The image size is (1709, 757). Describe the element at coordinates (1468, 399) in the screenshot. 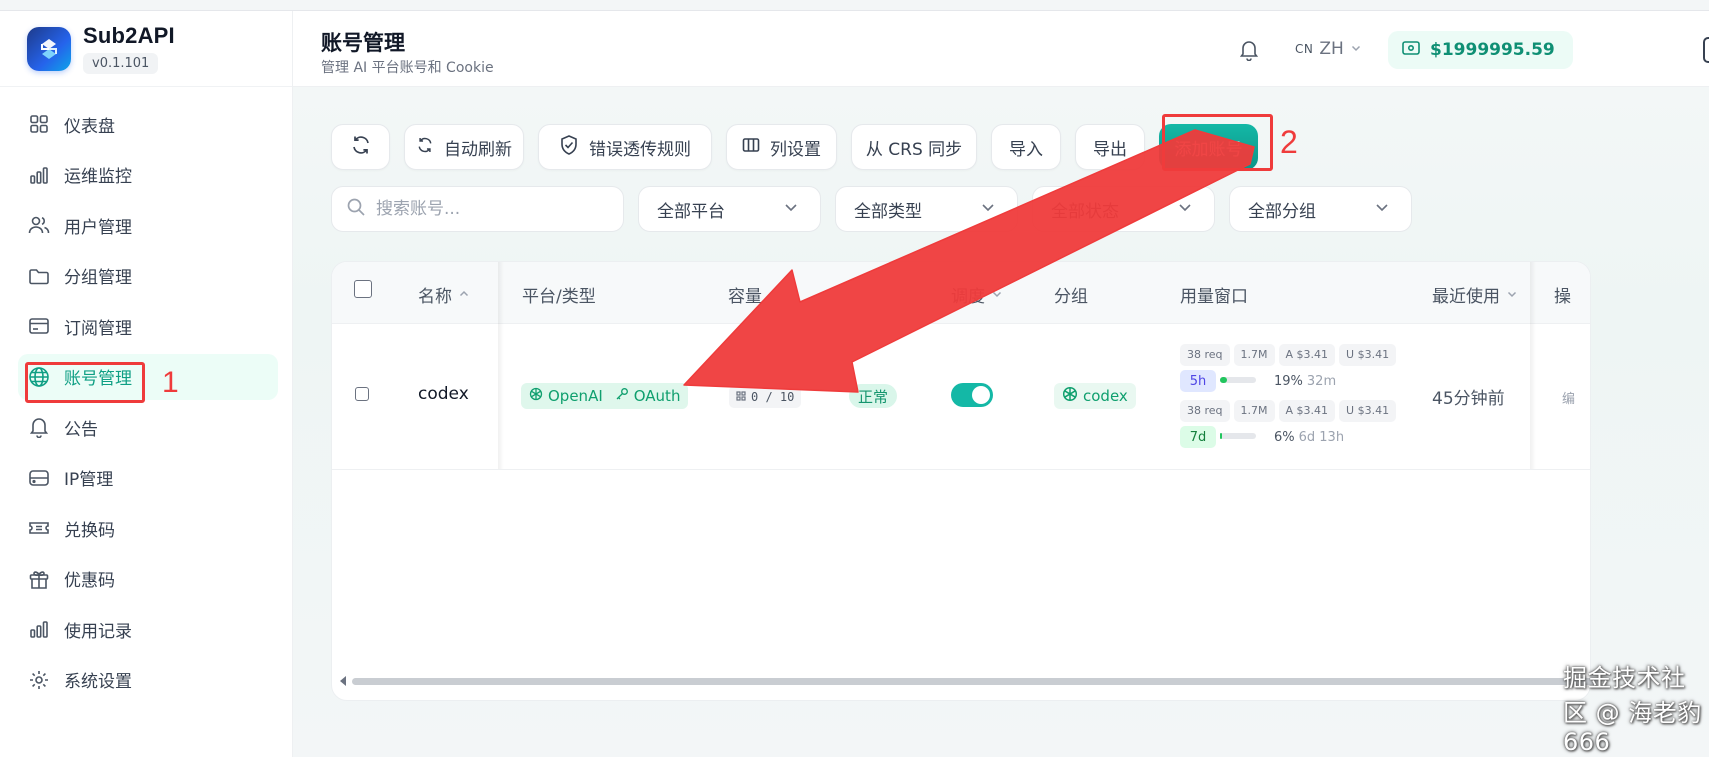

I see `last-used-value: 45分钟前` at that location.